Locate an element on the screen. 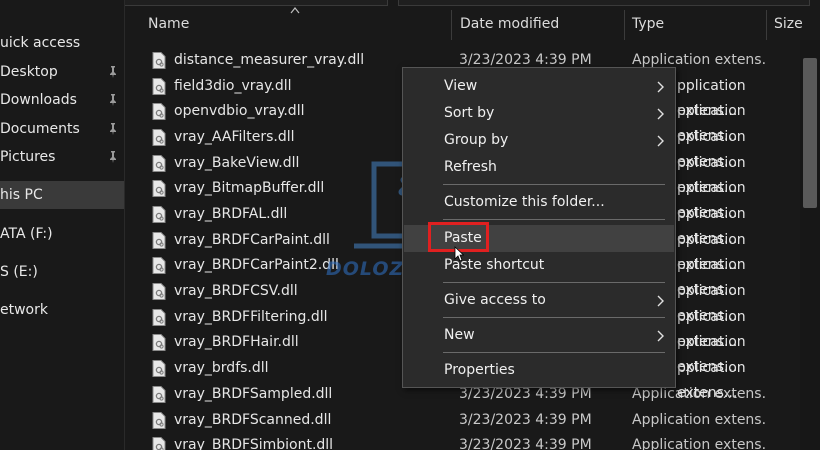 The image size is (820, 450). menu-item-paste-shortcut: Paste shortcut is located at coordinates (539, 265).